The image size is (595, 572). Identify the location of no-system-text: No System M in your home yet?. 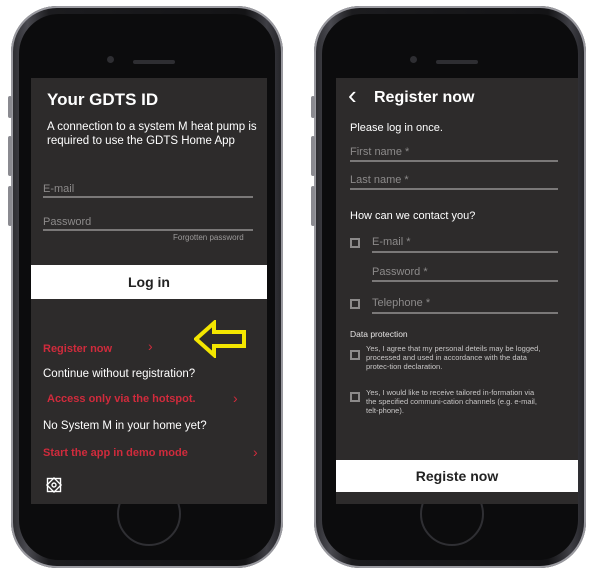
(125, 426).